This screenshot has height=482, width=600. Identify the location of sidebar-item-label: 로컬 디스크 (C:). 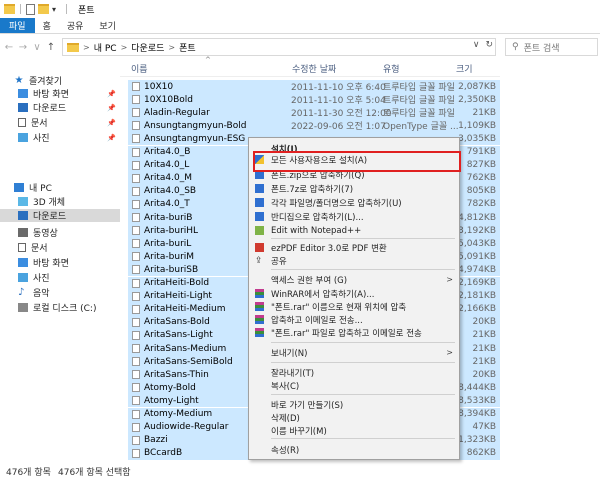
(65, 309).